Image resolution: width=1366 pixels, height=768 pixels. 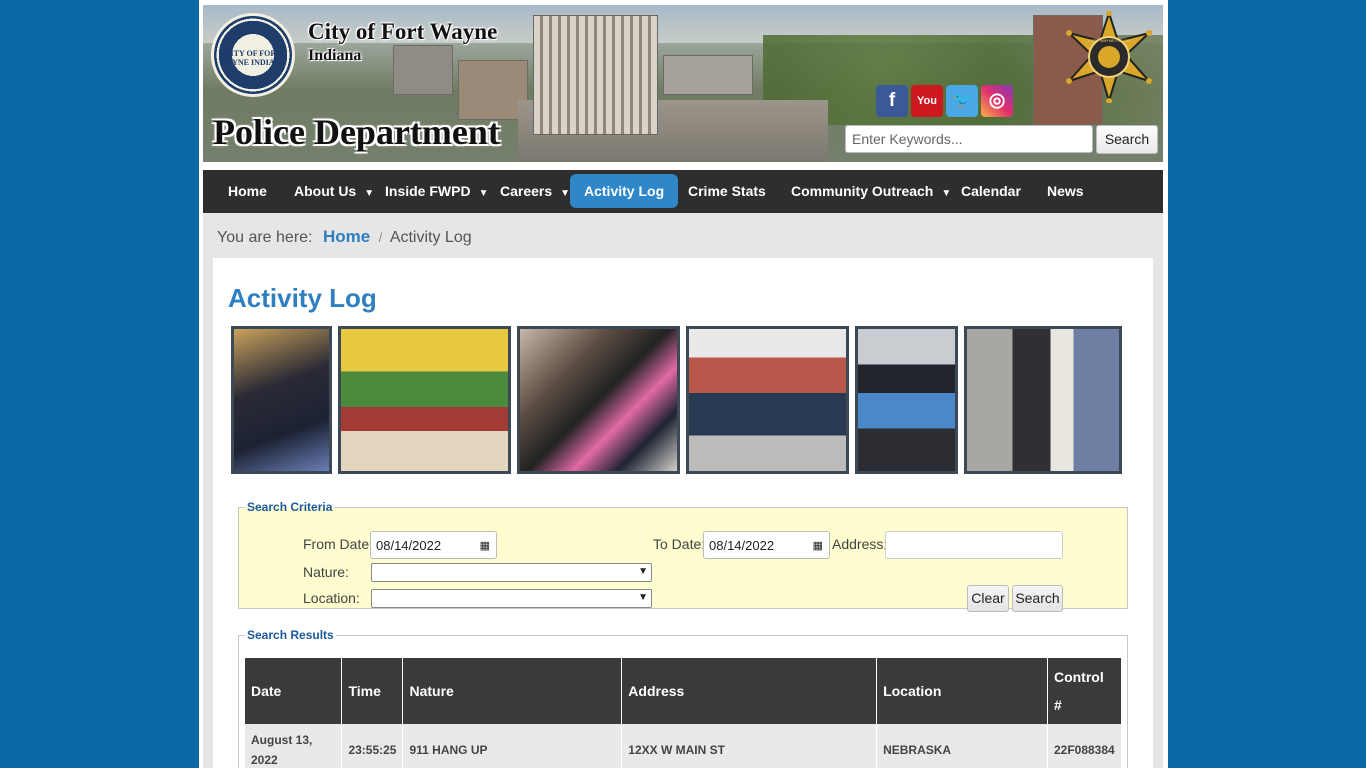 I want to click on to-date-label: To Date:, so click(x=679, y=544).